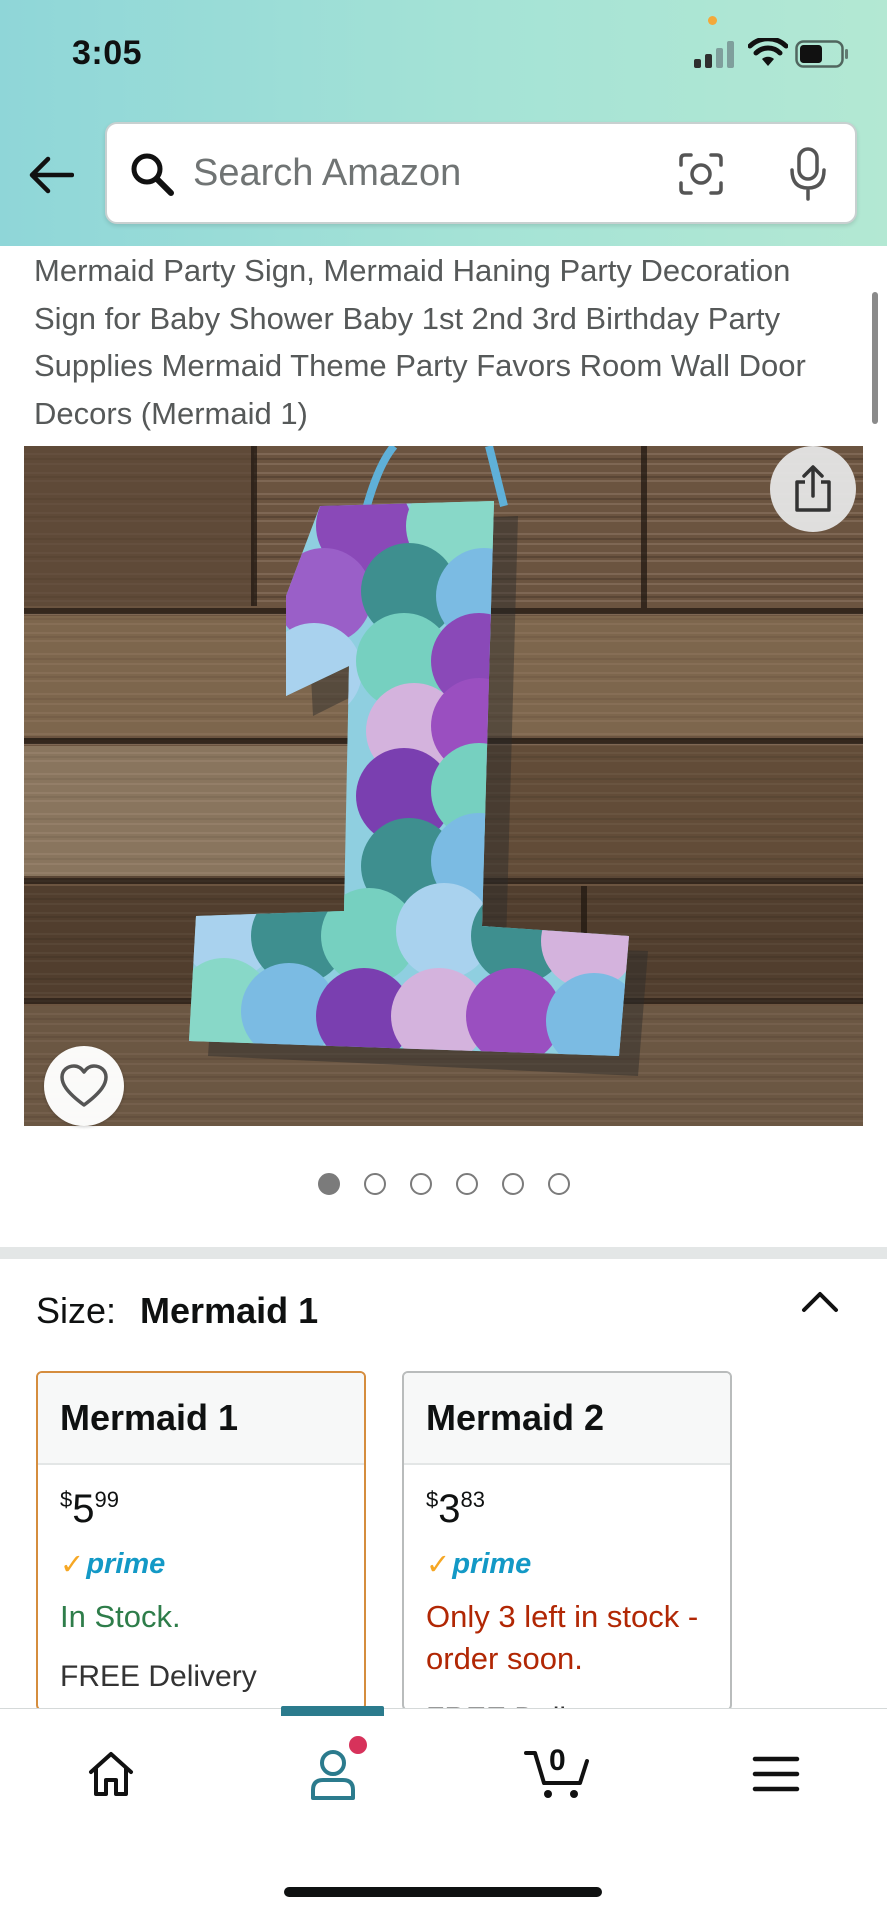 The width and height of the screenshot is (887, 1920). Describe the element at coordinates (714, 54) in the screenshot. I see `cellular-signal-icon` at that location.